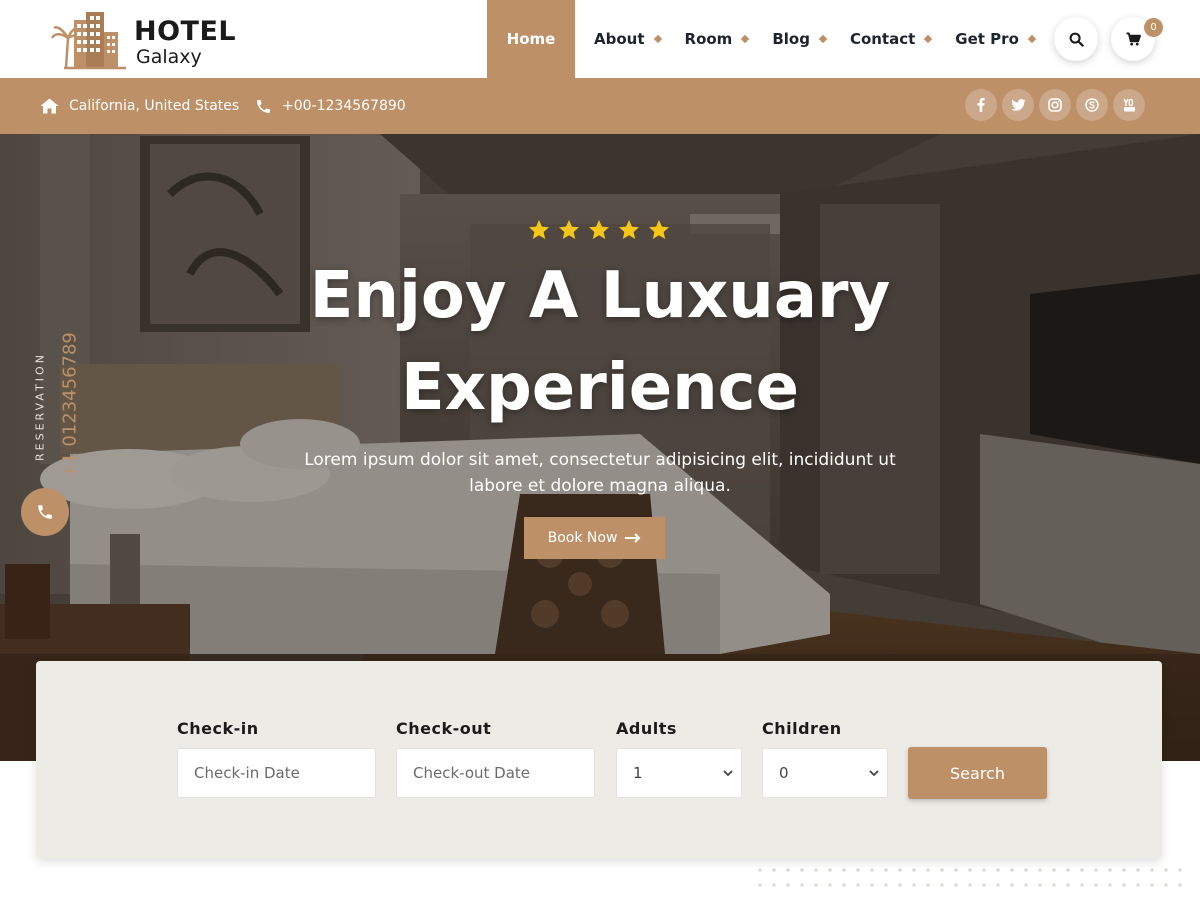 The image size is (1200, 900). I want to click on reservation-phone: +1 0123456789, so click(70, 405).